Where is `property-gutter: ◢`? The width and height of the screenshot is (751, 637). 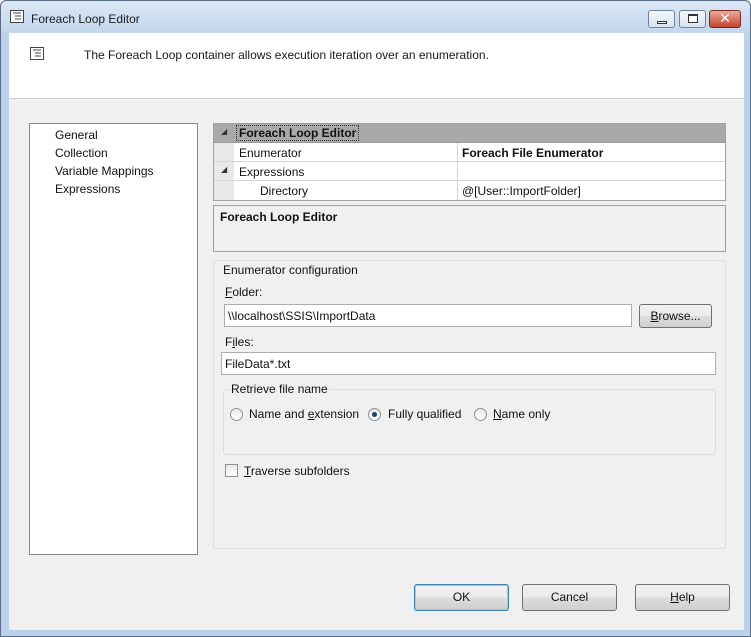 property-gutter: ◢ is located at coordinates (224, 171).